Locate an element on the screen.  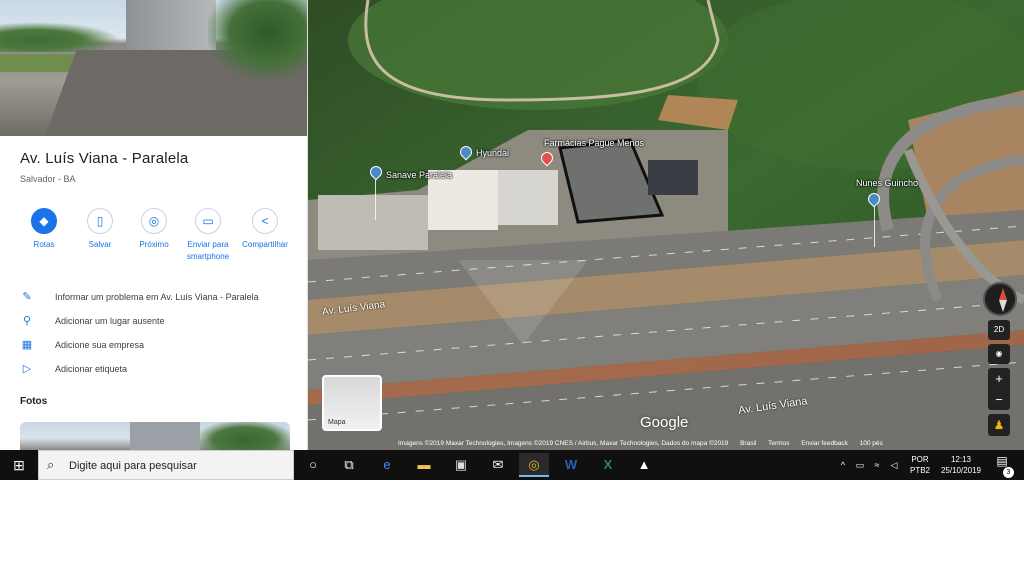
store-icon: ▦ is located at coordinates (27, 345).